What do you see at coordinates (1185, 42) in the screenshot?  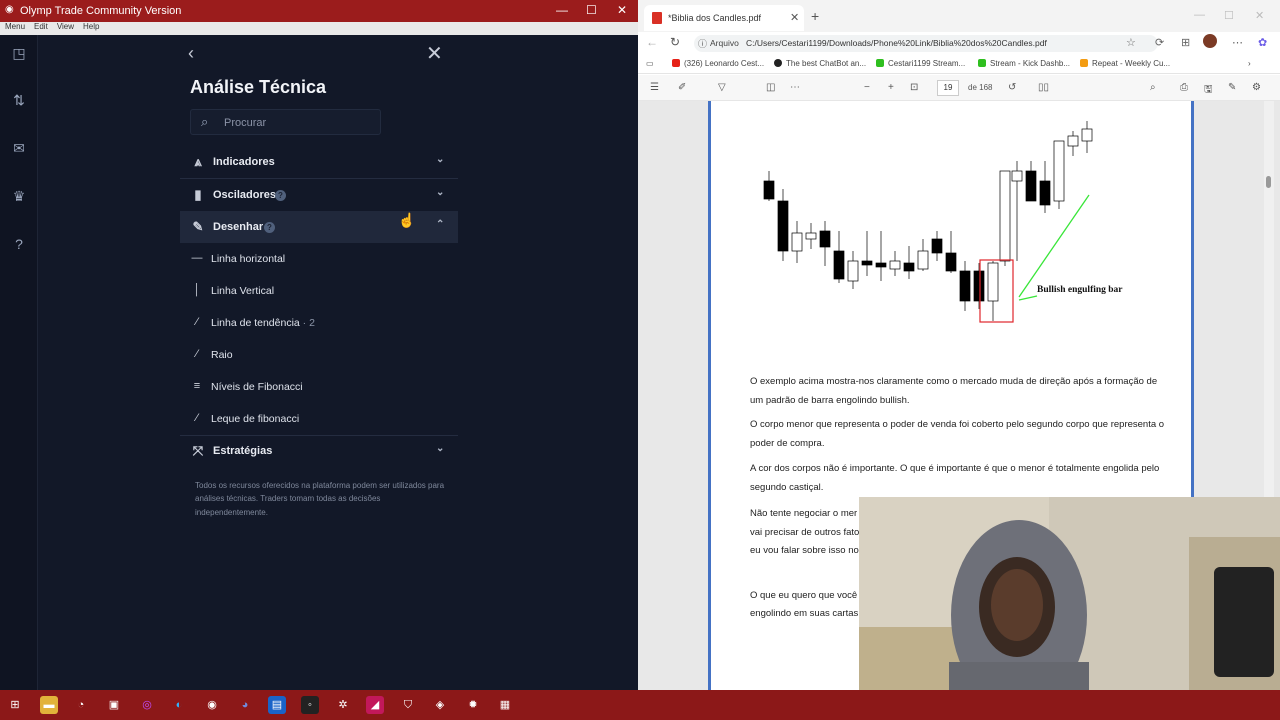 I see `collections-icon: ⊞` at bounding box center [1185, 42].